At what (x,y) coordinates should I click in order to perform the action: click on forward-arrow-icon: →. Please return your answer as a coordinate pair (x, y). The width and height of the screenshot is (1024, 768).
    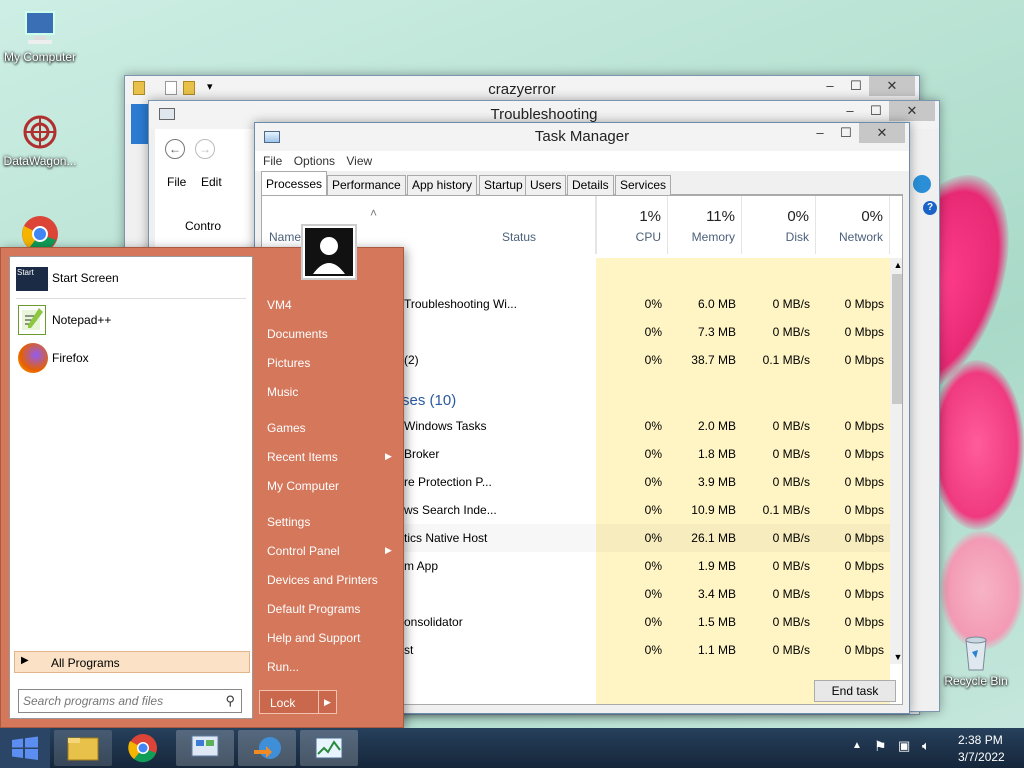
    Looking at the image, I should click on (205, 149).